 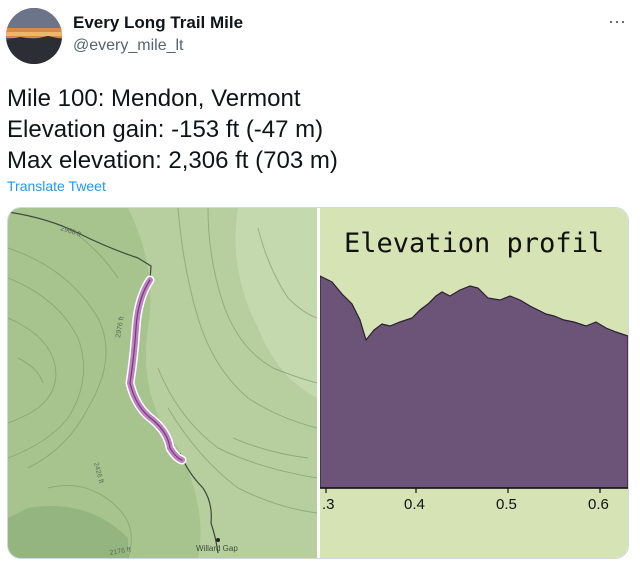 I want to click on tweet-line: Elevation gain: -153 ft (-47 m), so click(x=165, y=129).